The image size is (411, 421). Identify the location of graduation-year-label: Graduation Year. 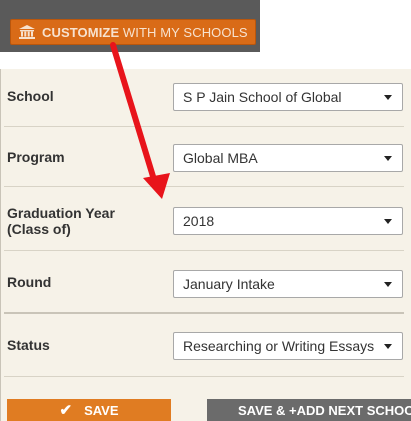
(61, 213).